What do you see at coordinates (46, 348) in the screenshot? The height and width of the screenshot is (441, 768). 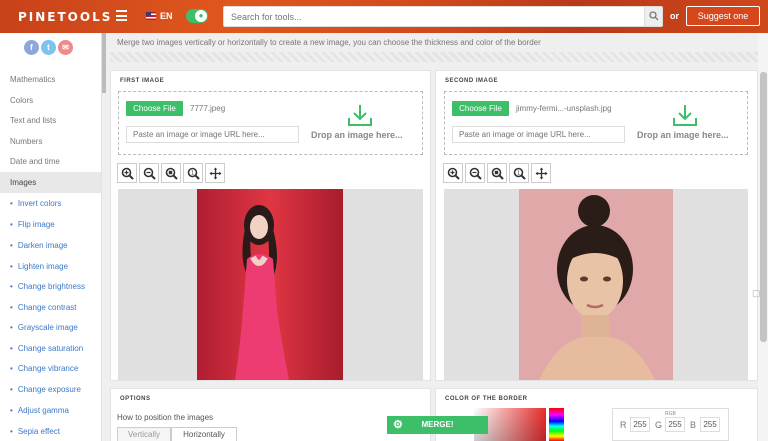 I see `sidebar-sub-change-saturation: Change saturation` at bounding box center [46, 348].